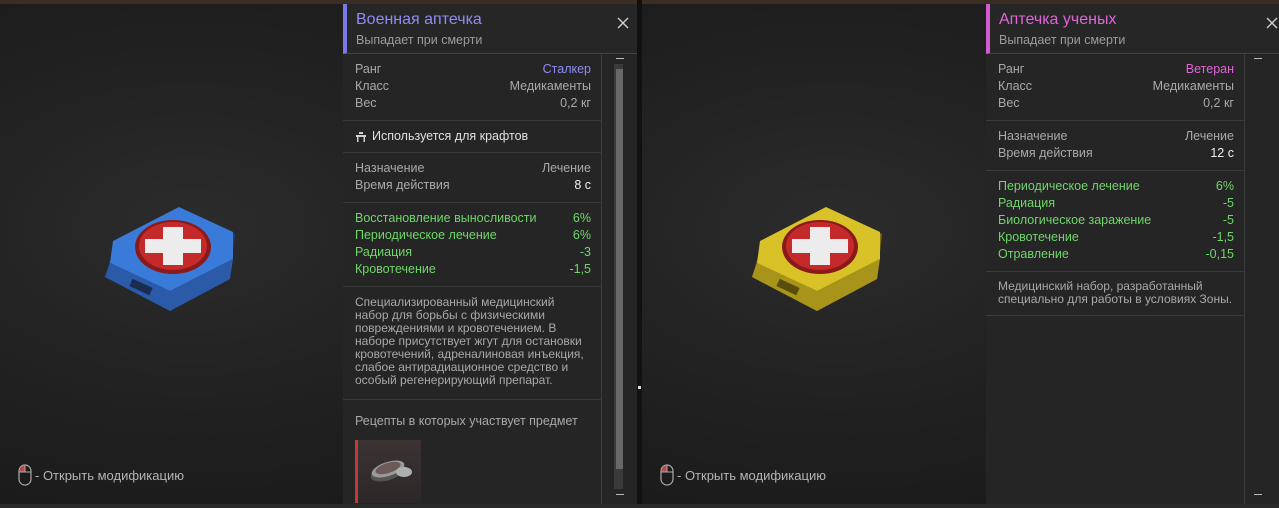 This screenshot has width=1279, height=508. I want to click on bottom-strip, so click(639, 506).